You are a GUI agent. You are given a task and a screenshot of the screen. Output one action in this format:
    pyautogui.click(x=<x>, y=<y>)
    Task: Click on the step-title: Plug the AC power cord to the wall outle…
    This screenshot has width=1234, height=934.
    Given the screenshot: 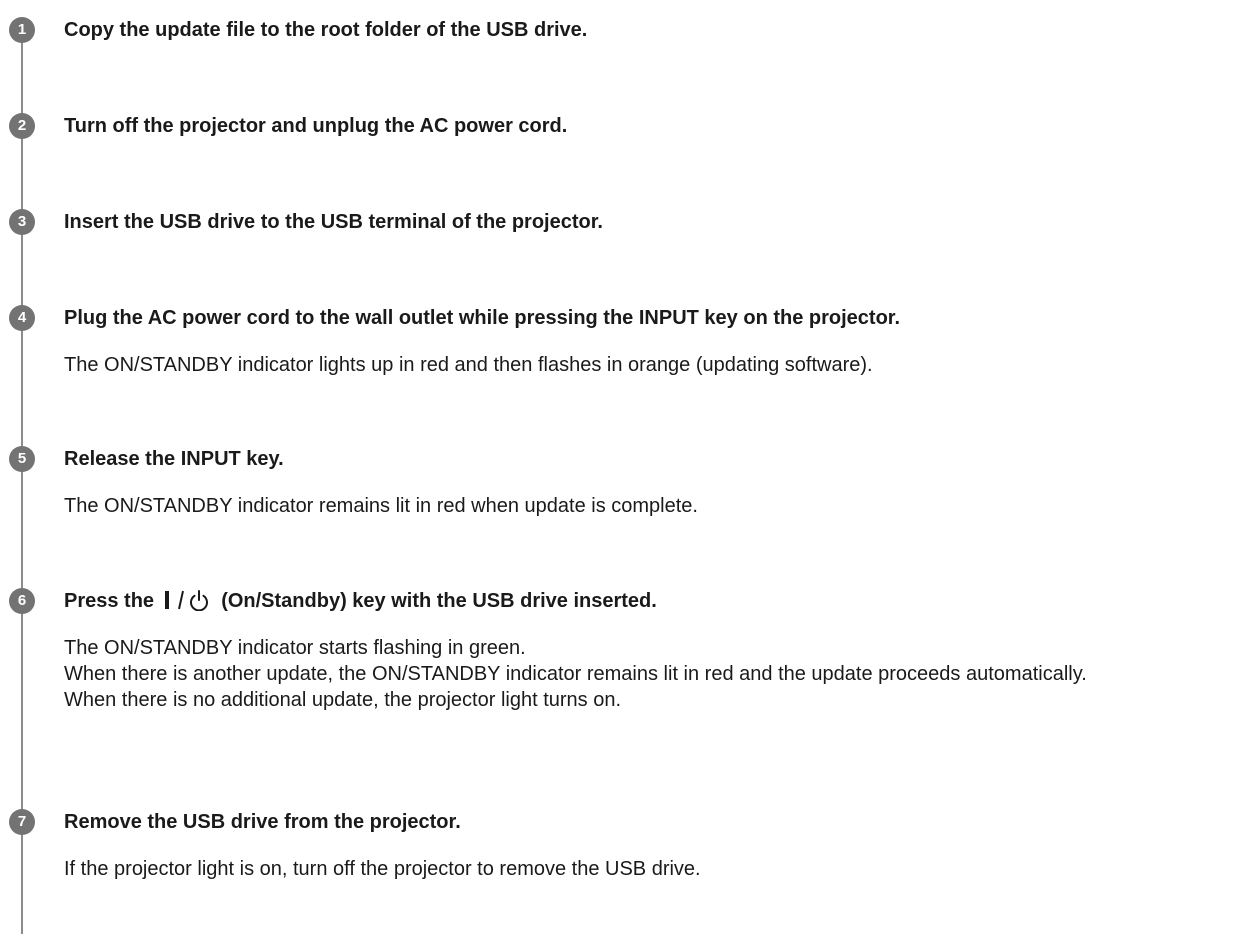 What is the action you would take?
    pyautogui.click(x=482, y=318)
    